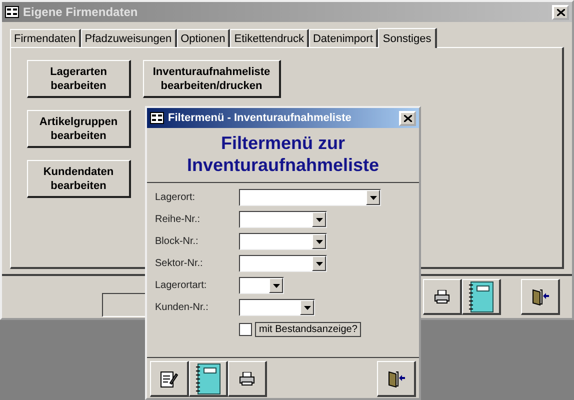 This screenshot has width=574, height=400. What do you see at coordinates (177, 241) in the screenshot?
I see `field-label: Block-Nr.:` at bounding box center [177, 241].